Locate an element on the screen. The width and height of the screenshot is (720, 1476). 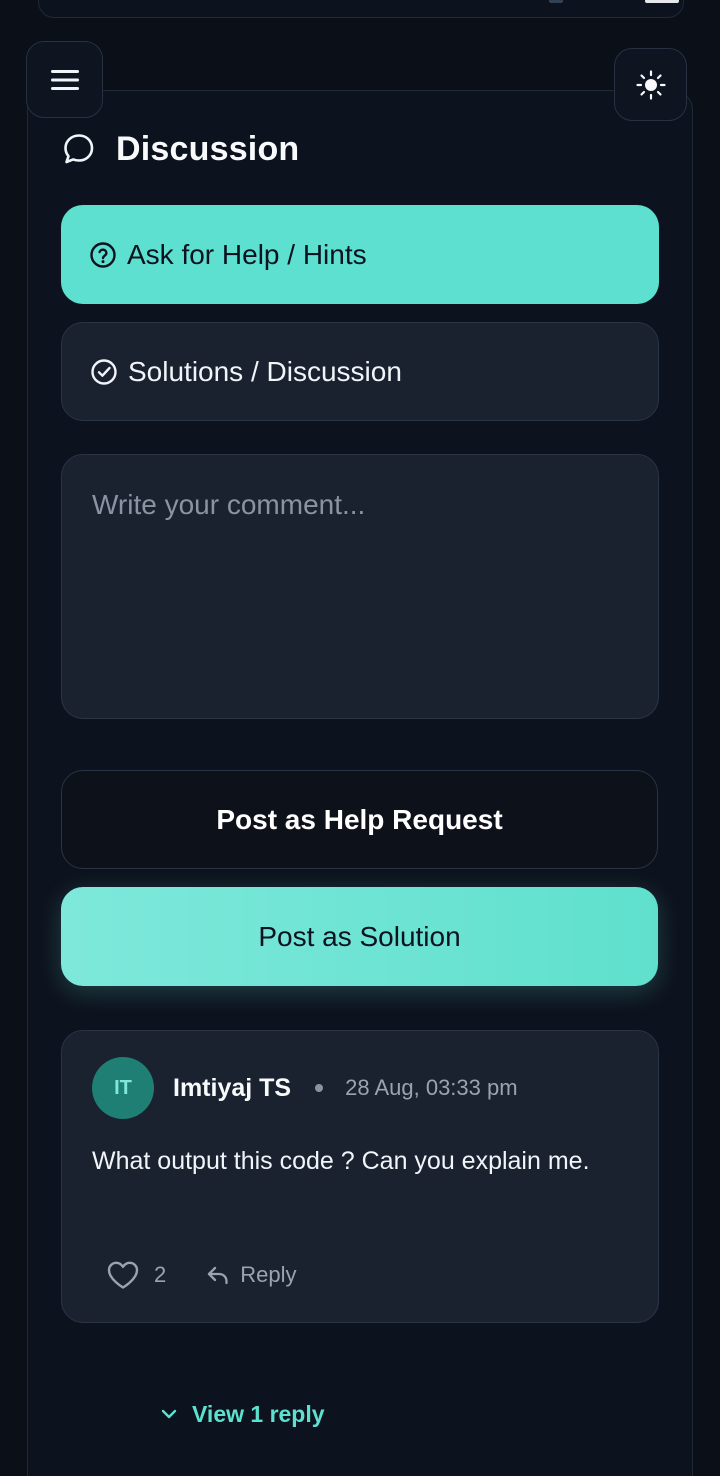
question-circle-icon is located at coordinates (103, 254).